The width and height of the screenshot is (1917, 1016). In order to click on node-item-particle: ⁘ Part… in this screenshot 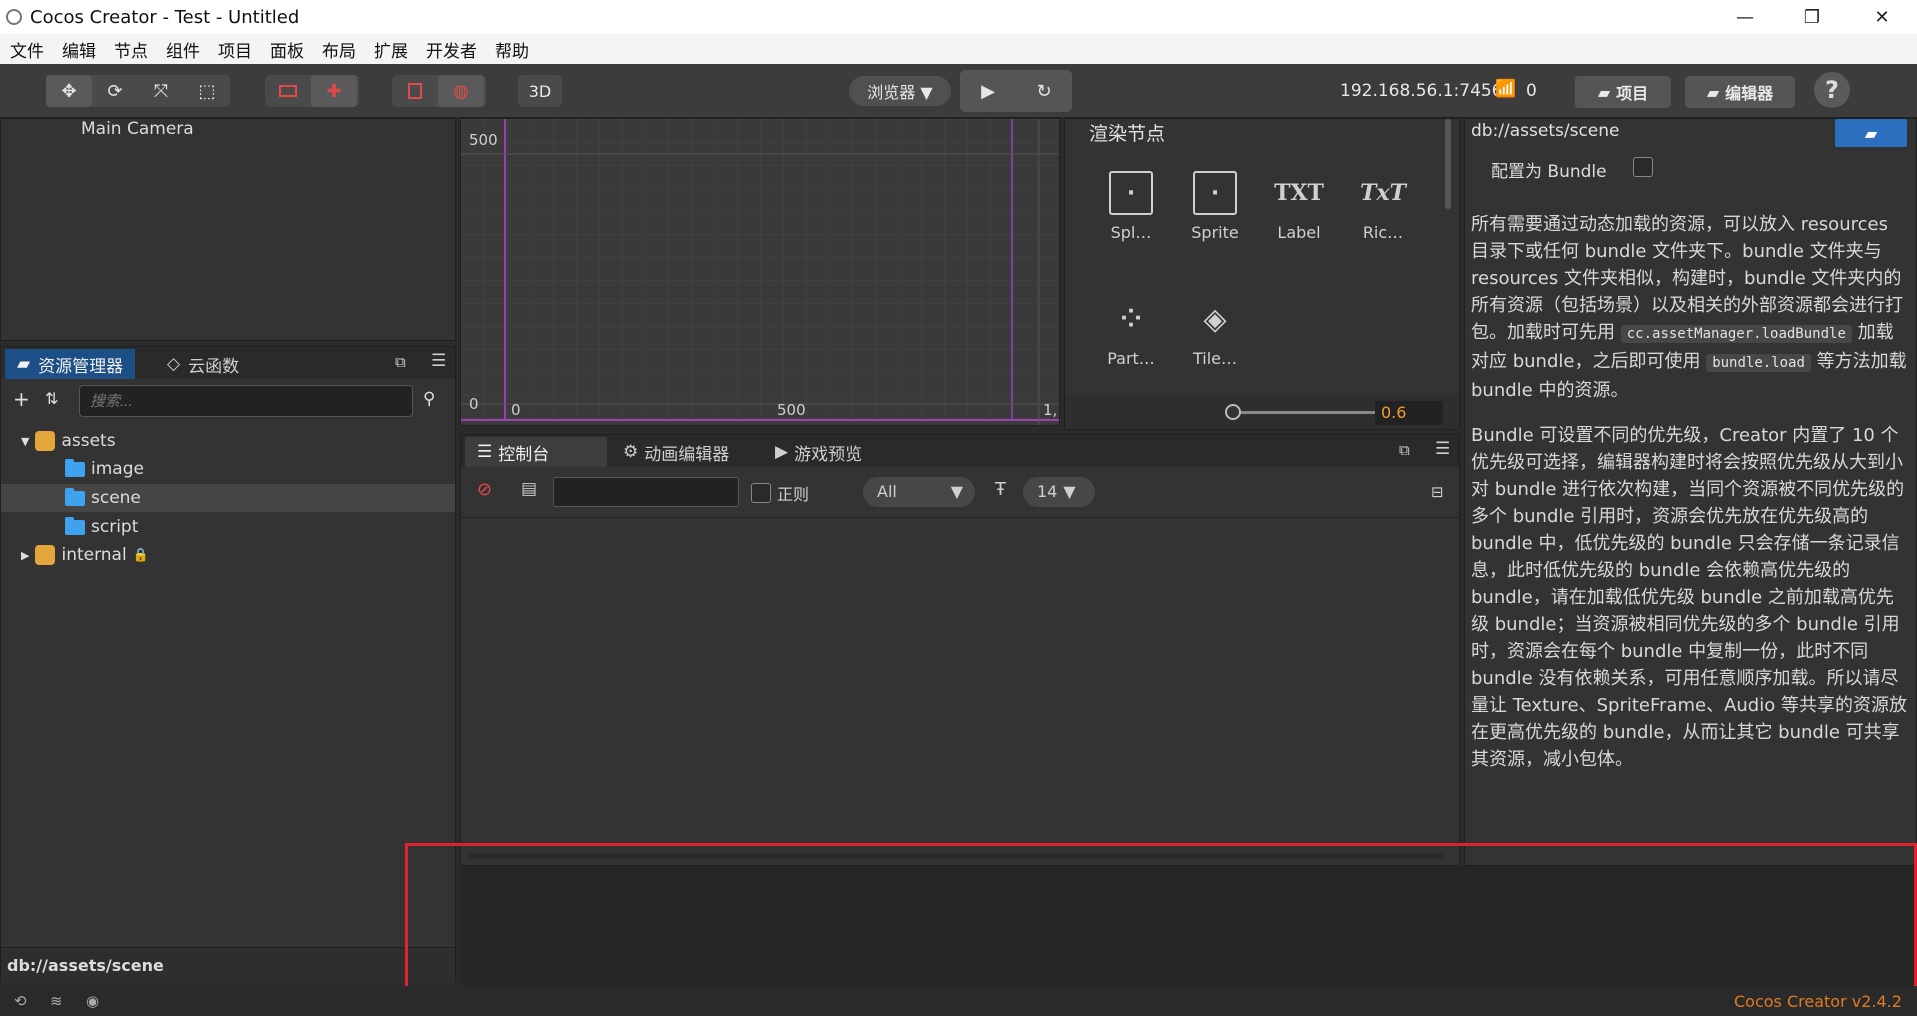, I will do `click(1131, 332)`.